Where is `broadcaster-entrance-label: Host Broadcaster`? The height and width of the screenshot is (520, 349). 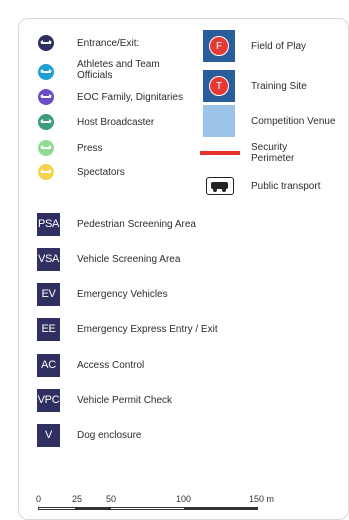 broadcaster-entrance-label: Host Broadcaster is located at coordinates (116, 122).